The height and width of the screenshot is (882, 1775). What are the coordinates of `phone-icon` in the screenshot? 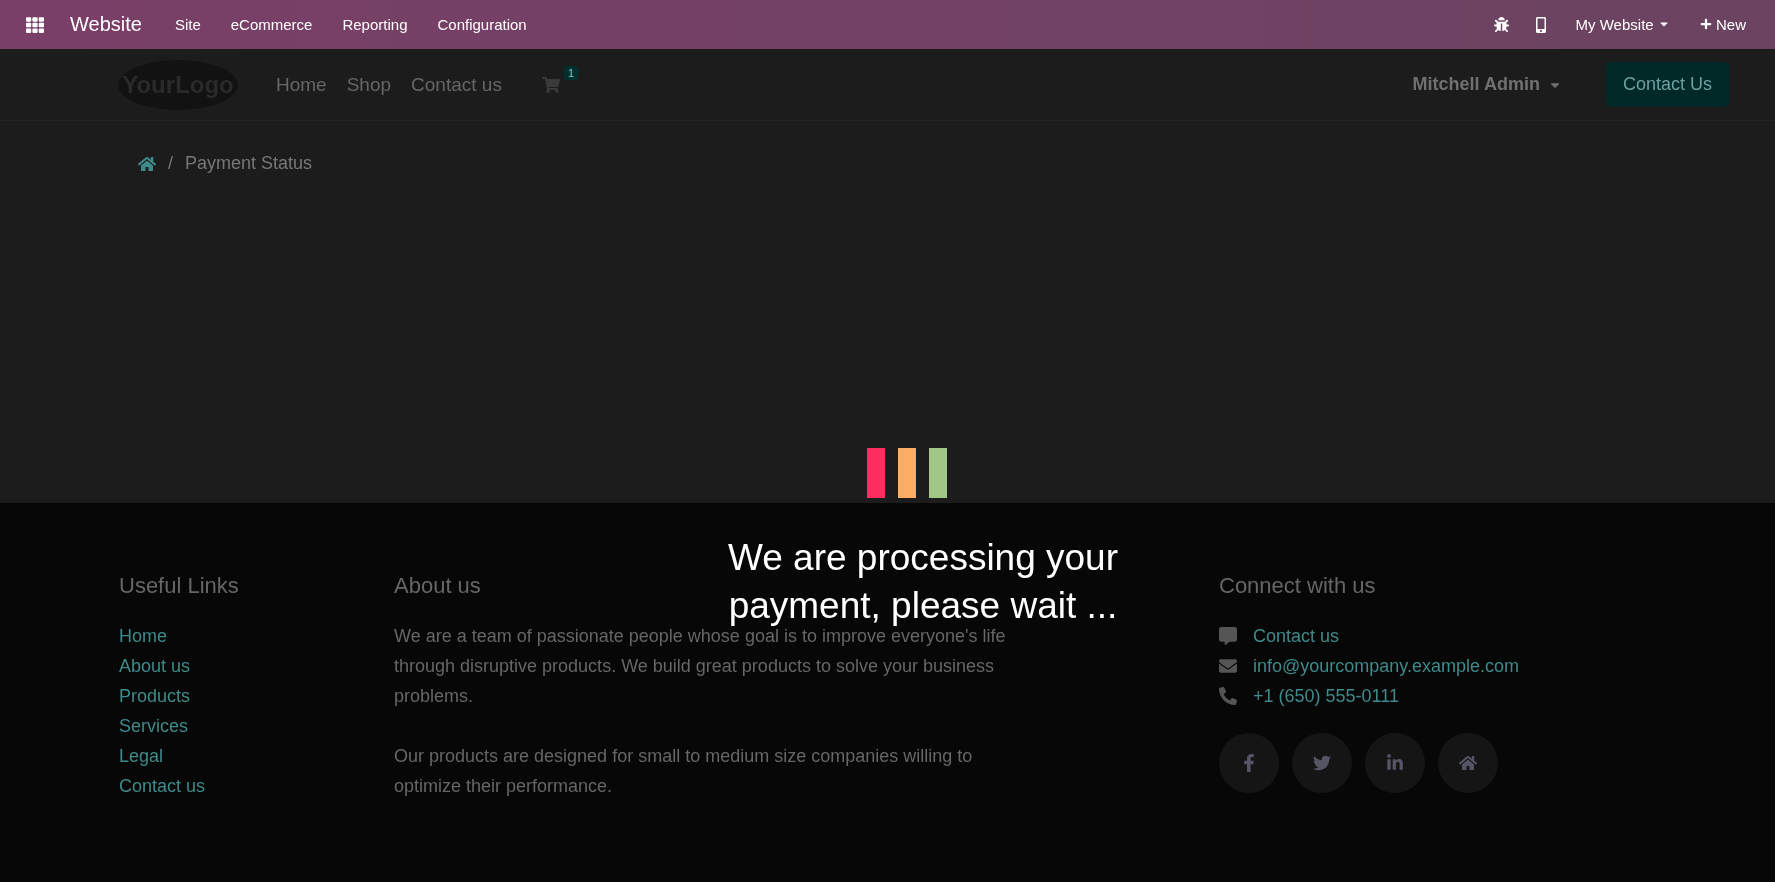 It's located at (1229, 696).